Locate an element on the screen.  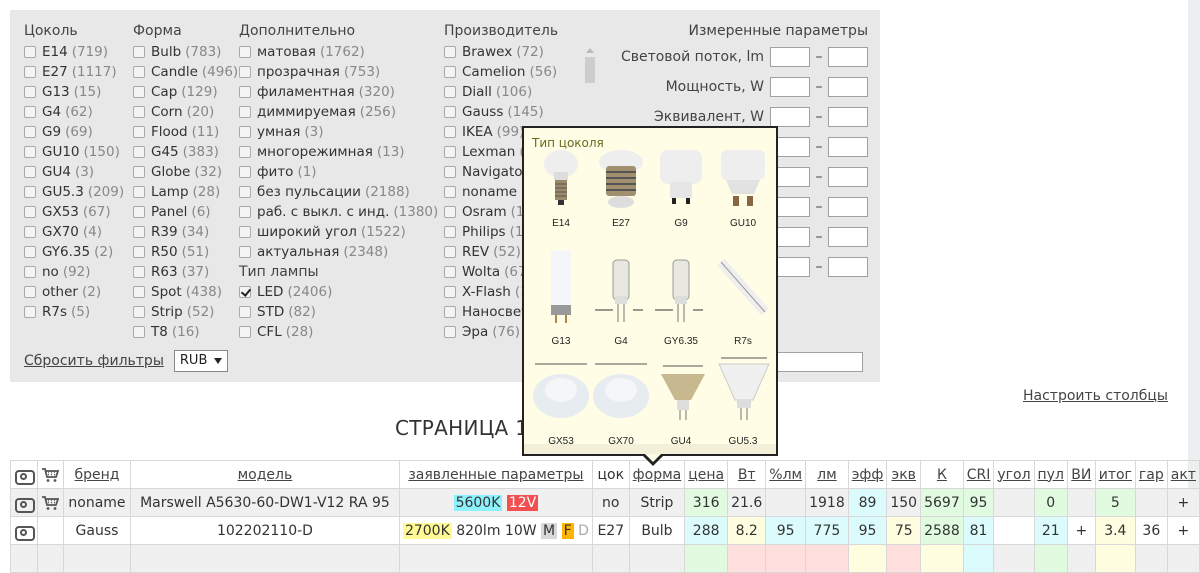
sort-eff-link: эфф is located at coordinates (868, 475).